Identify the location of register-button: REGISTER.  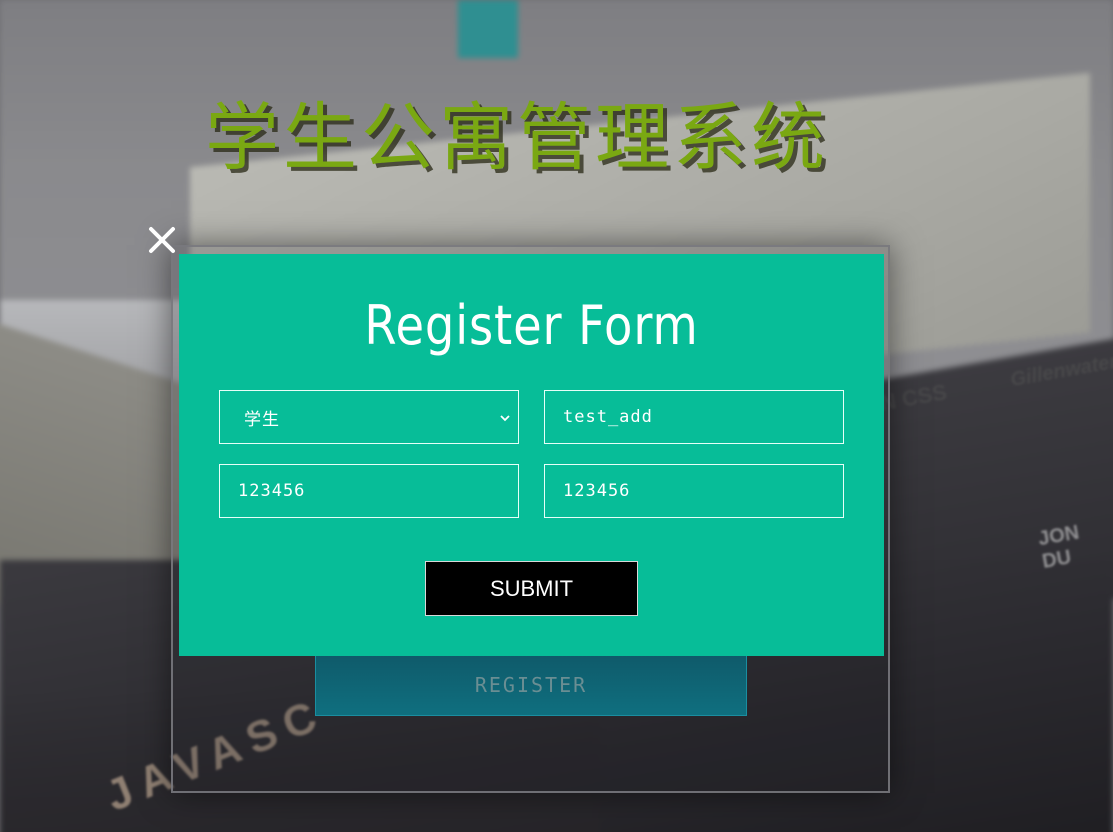
(531, 685).